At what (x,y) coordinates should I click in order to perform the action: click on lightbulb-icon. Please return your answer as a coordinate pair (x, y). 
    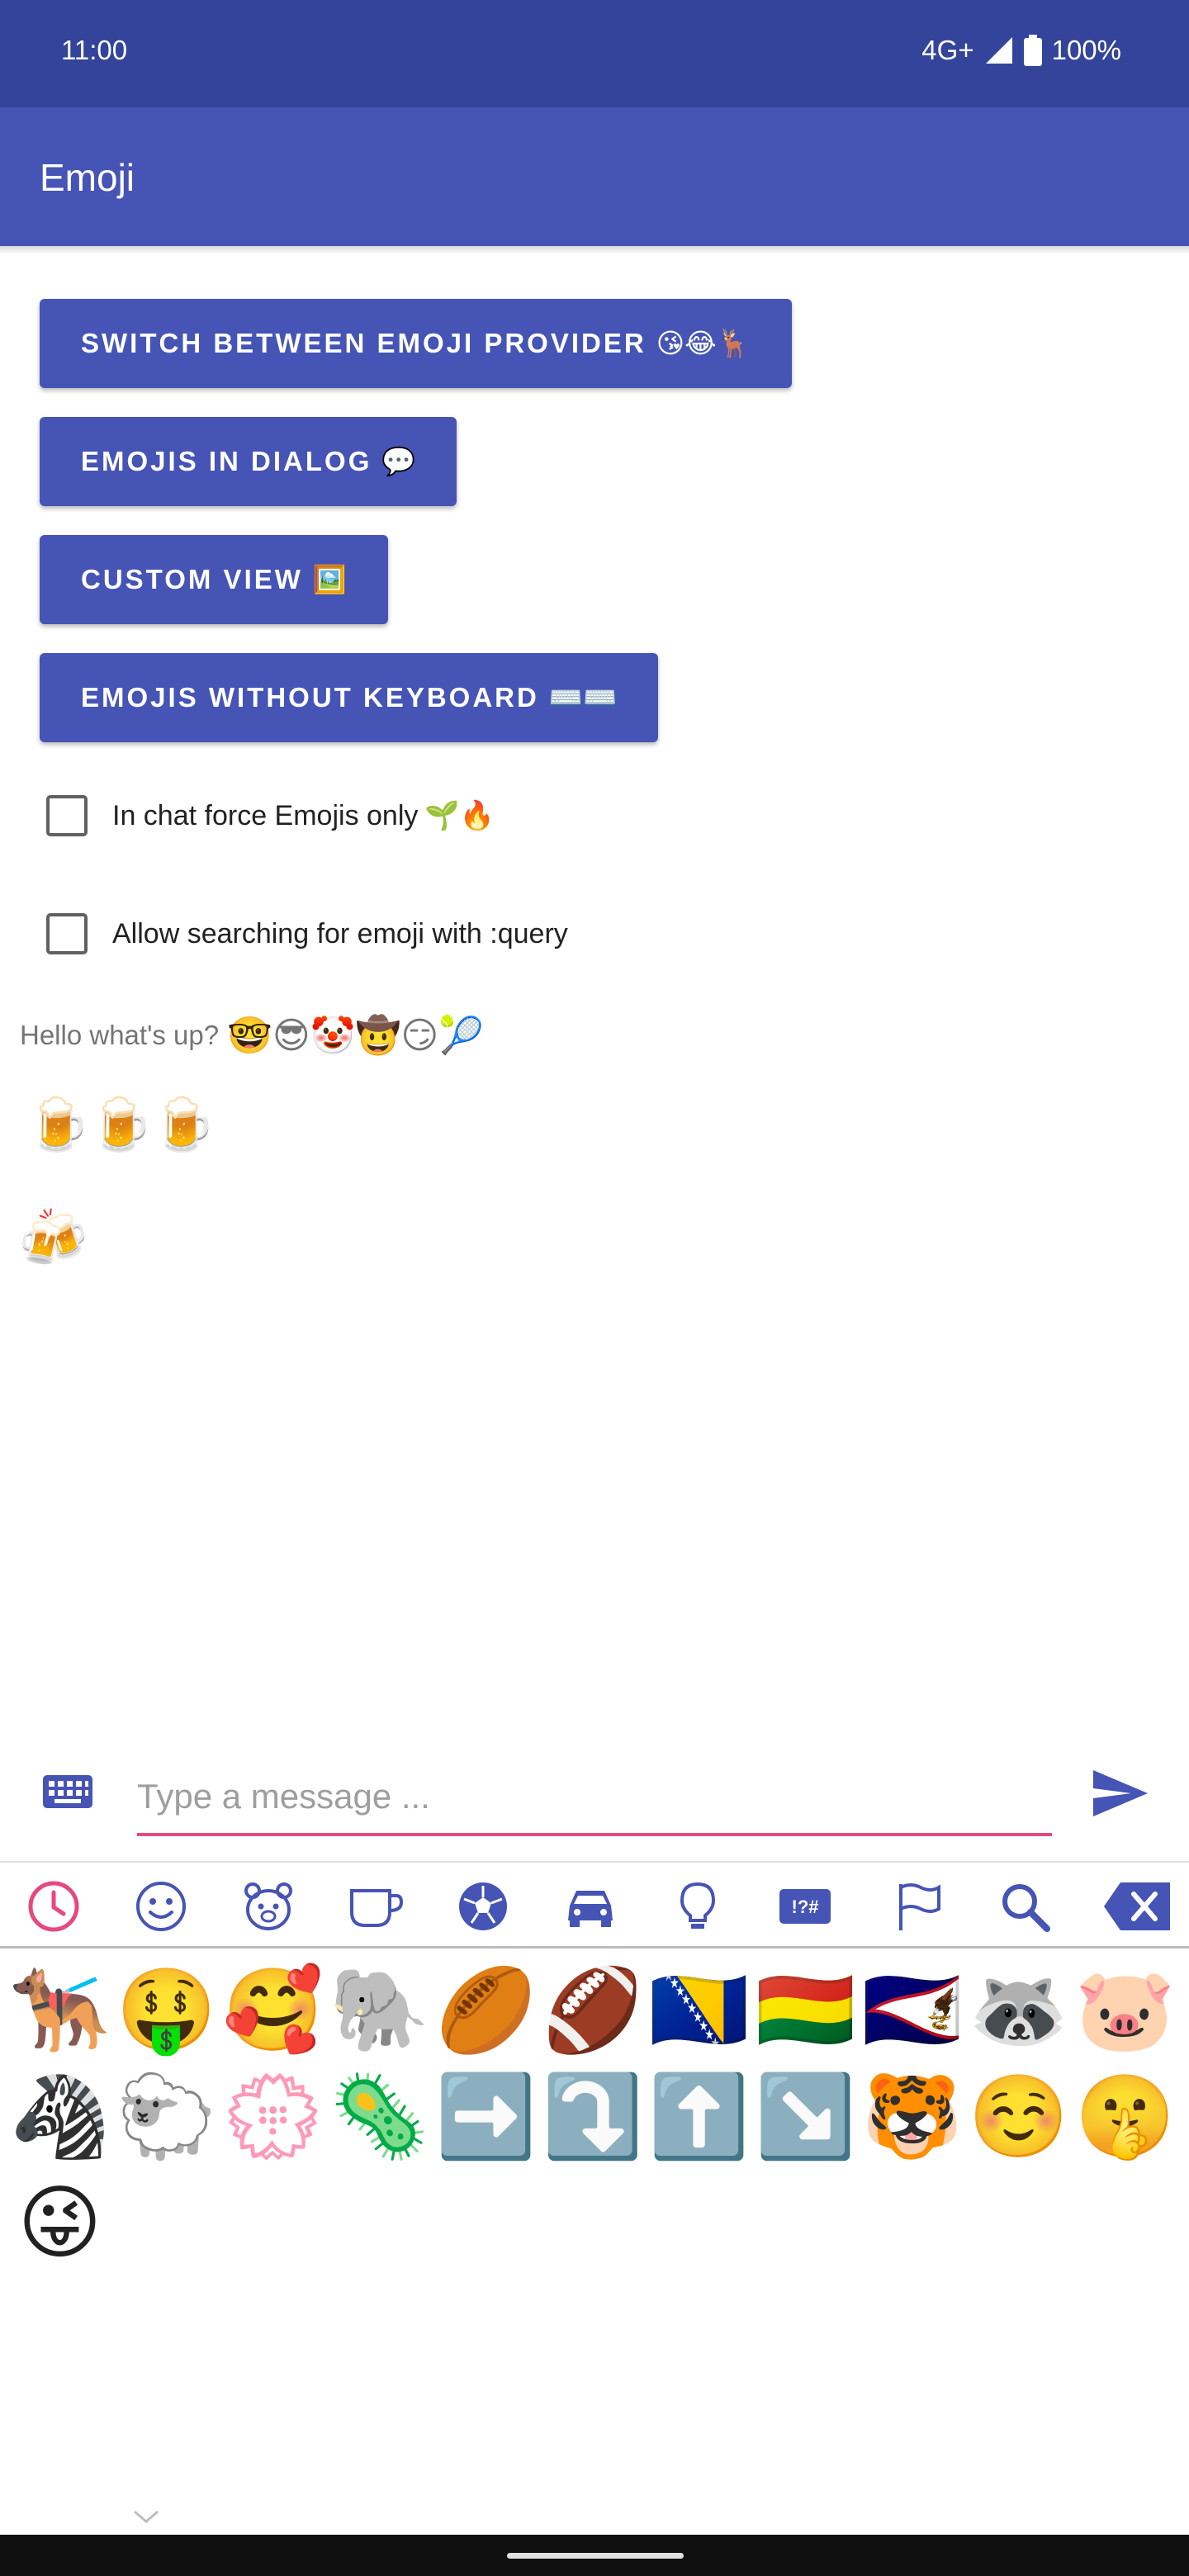
    Looking at the image, I should click on (698, 1906).